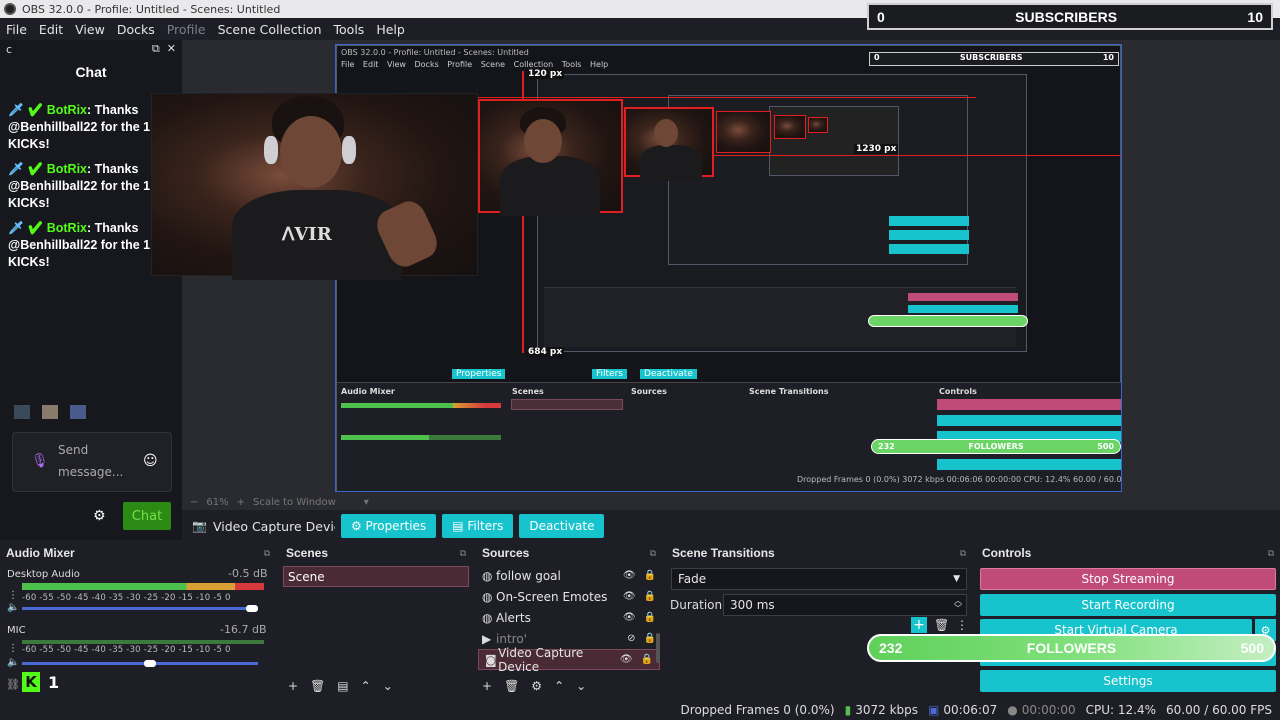 The image size is (1280, 720). What do you see at coordinates (376, 576) in the screenshot?
I see `scene-item: Scene` at bounding box center [376, 576].